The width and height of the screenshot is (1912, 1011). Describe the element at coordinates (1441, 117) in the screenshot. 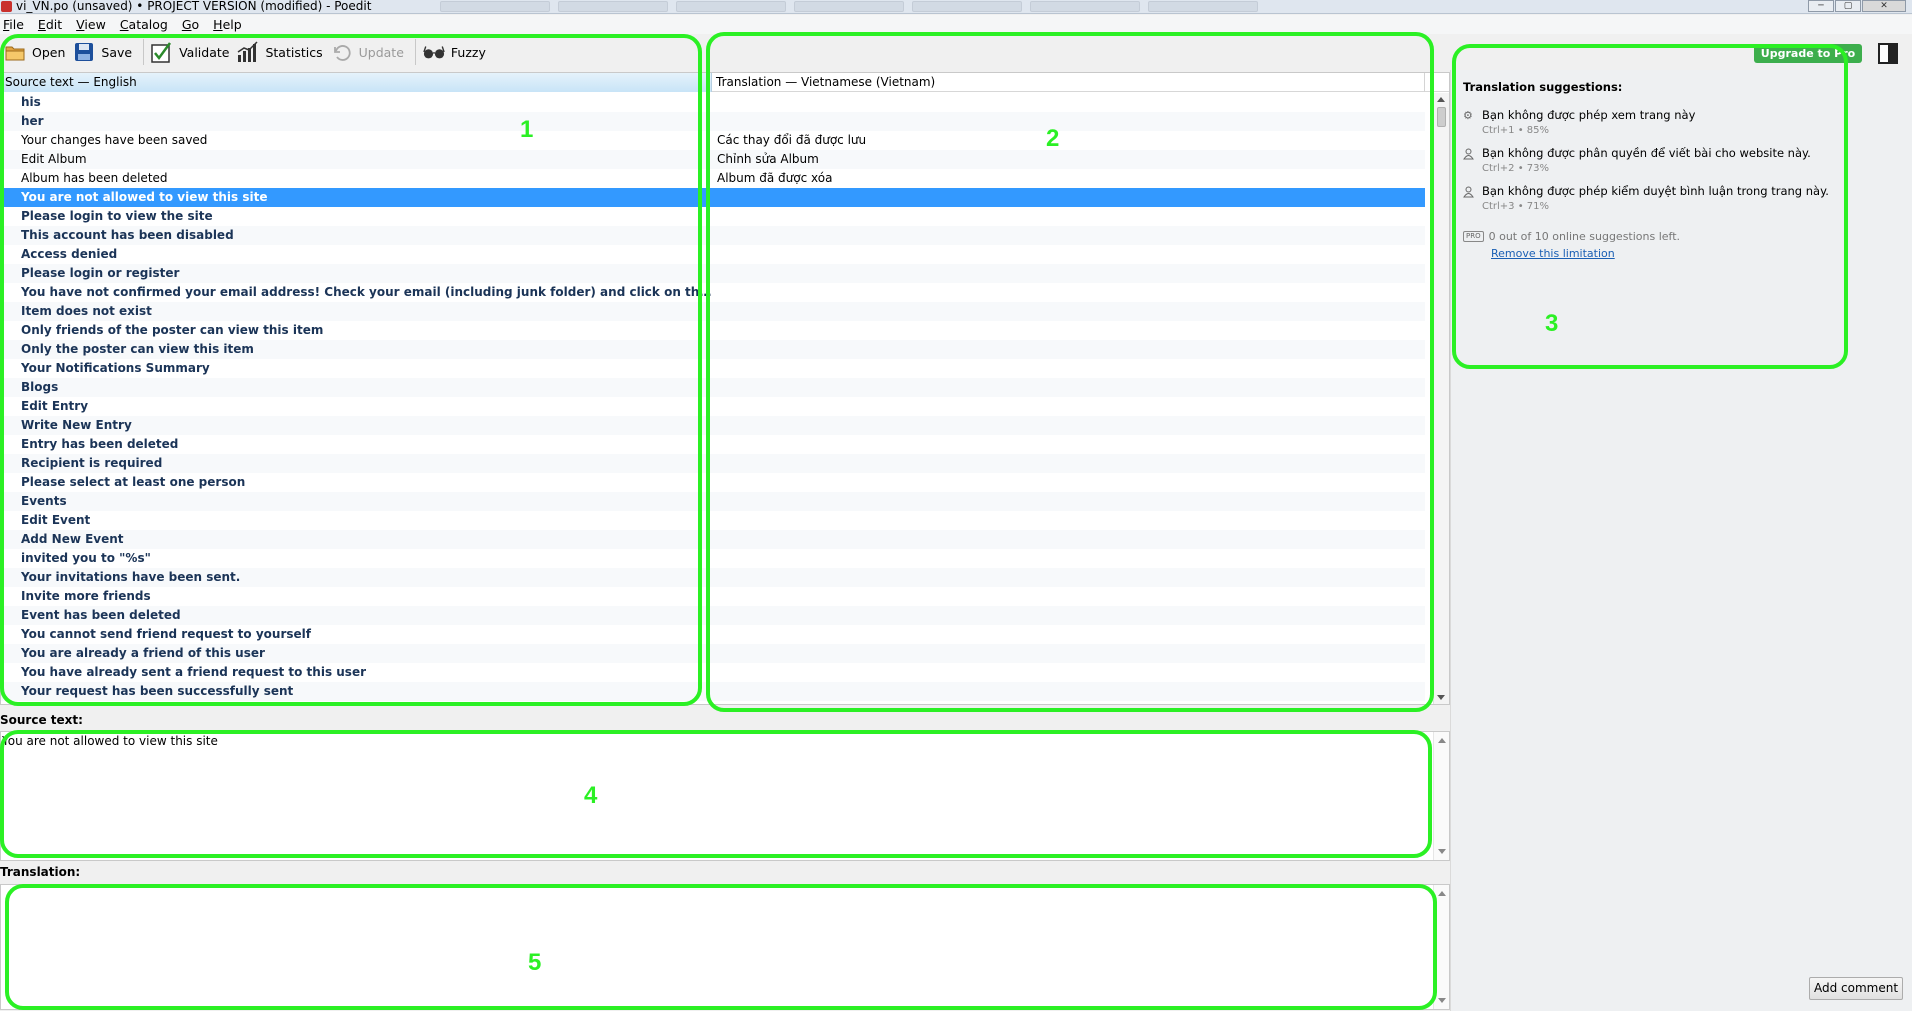

I see `scroll-thumb` at that location.